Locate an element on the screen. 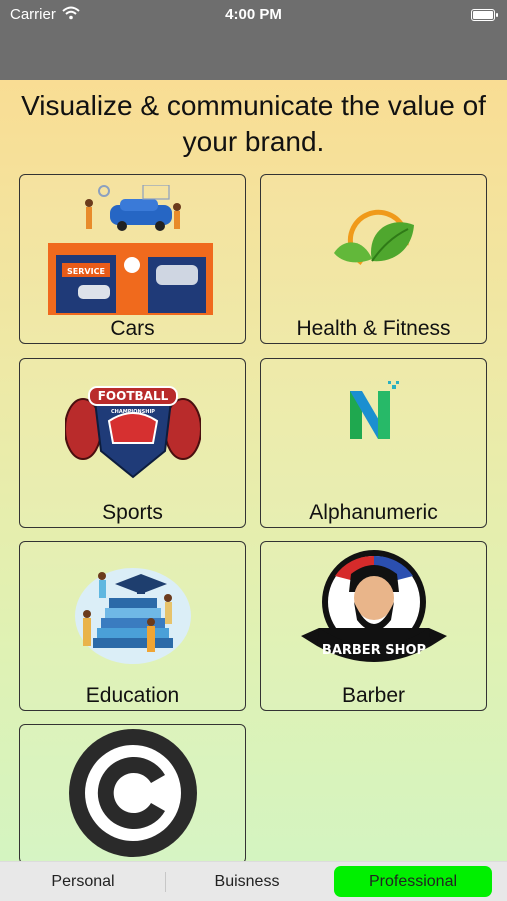 The width and height of the screenshot is (507, 901). card-health-fitness: Health & Fitness is located at coordinates (373, 259).